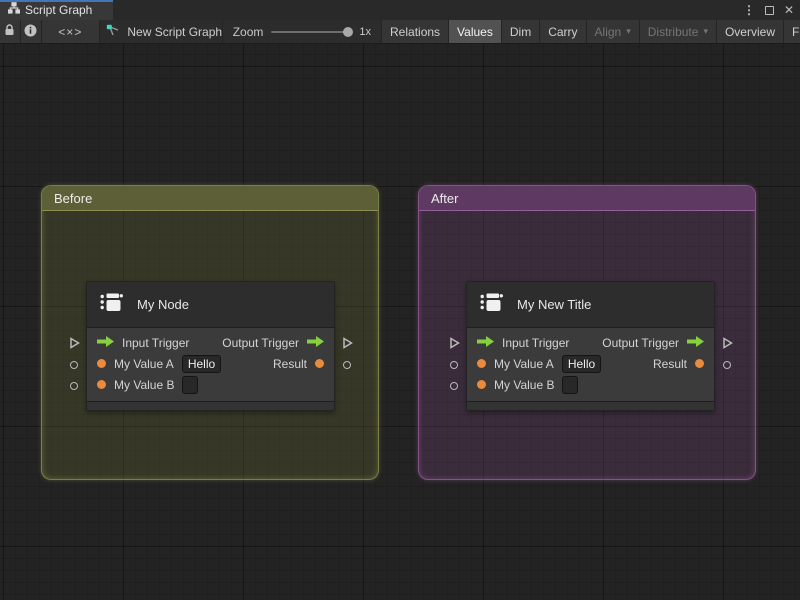 This screenshot has width=800, height=600. What do you see at coordinates (312, 31) in the screenshot?
I see `zoom-slider` at bounding box center [312, 31].